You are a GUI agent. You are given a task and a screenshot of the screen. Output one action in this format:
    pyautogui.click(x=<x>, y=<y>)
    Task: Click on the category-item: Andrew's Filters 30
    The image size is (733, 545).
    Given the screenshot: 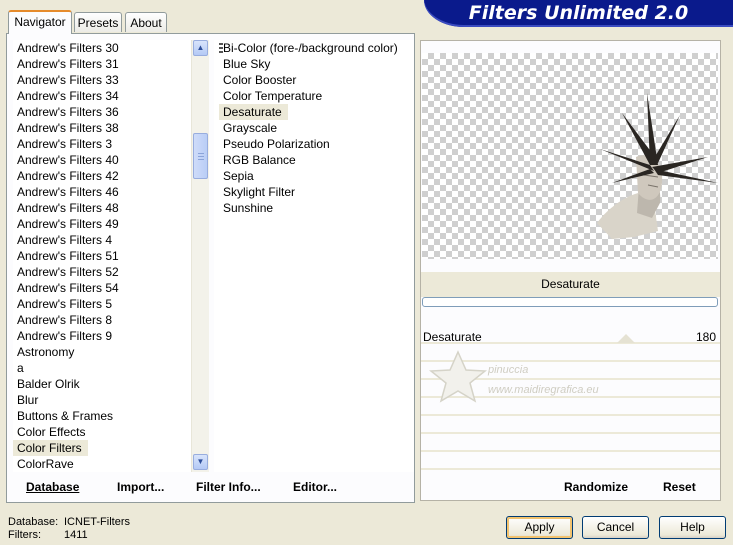 What is the action you would take?
    pyautogui.click(x=102, y=48)
    